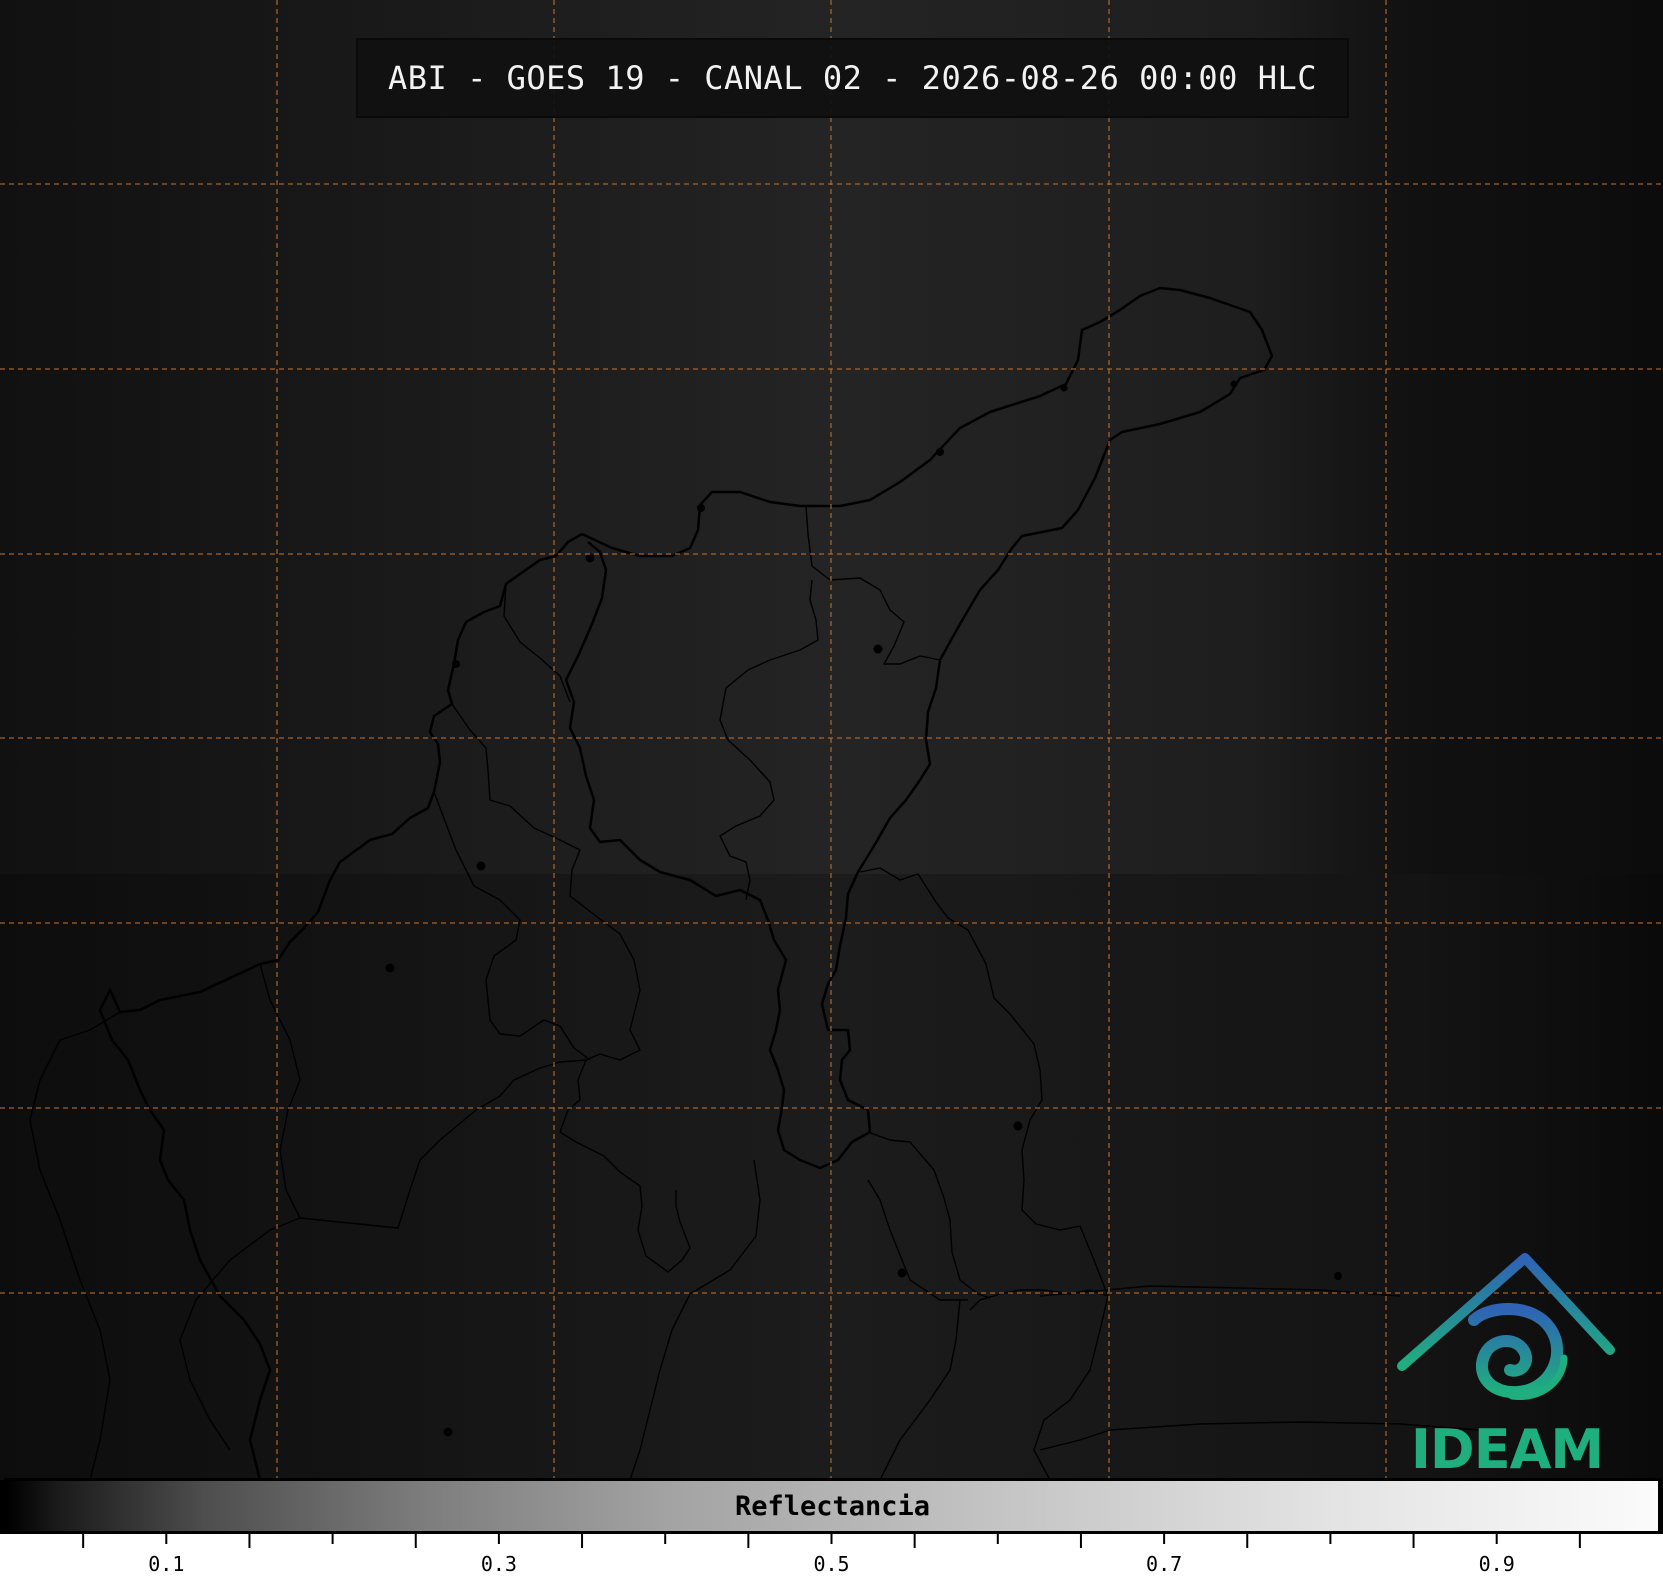 This screenshot has height=1577, width=1663. I want to click on colorbar-label: Reflectancia, so click(832, 1506).